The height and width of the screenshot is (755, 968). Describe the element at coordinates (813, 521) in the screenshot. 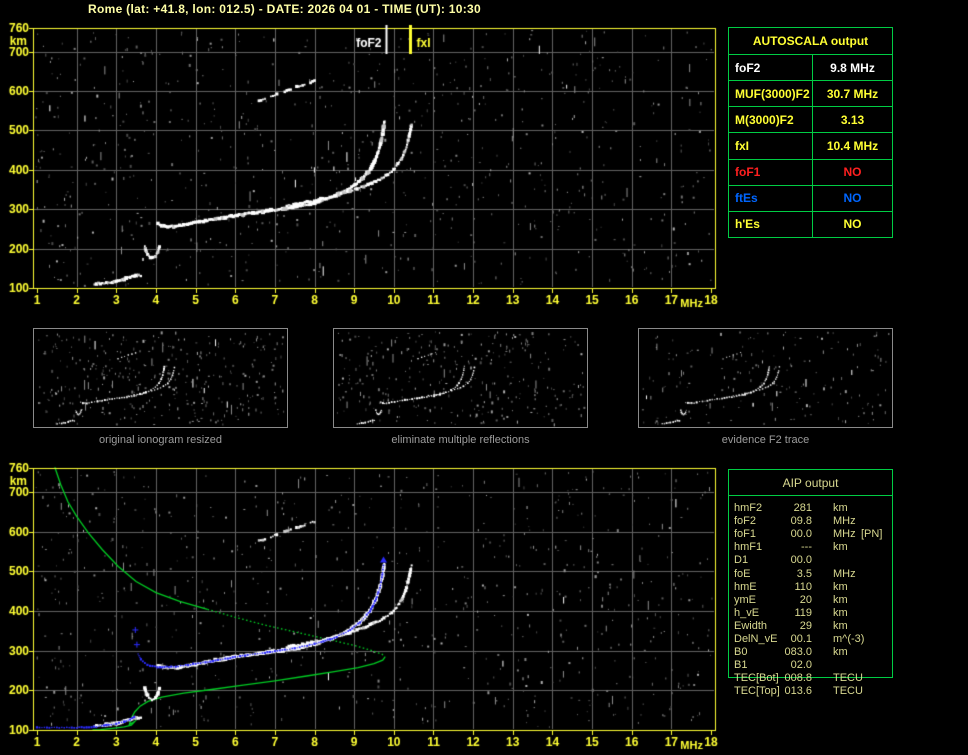

I see `table-row: foF2 09.8 MHz` at that location.